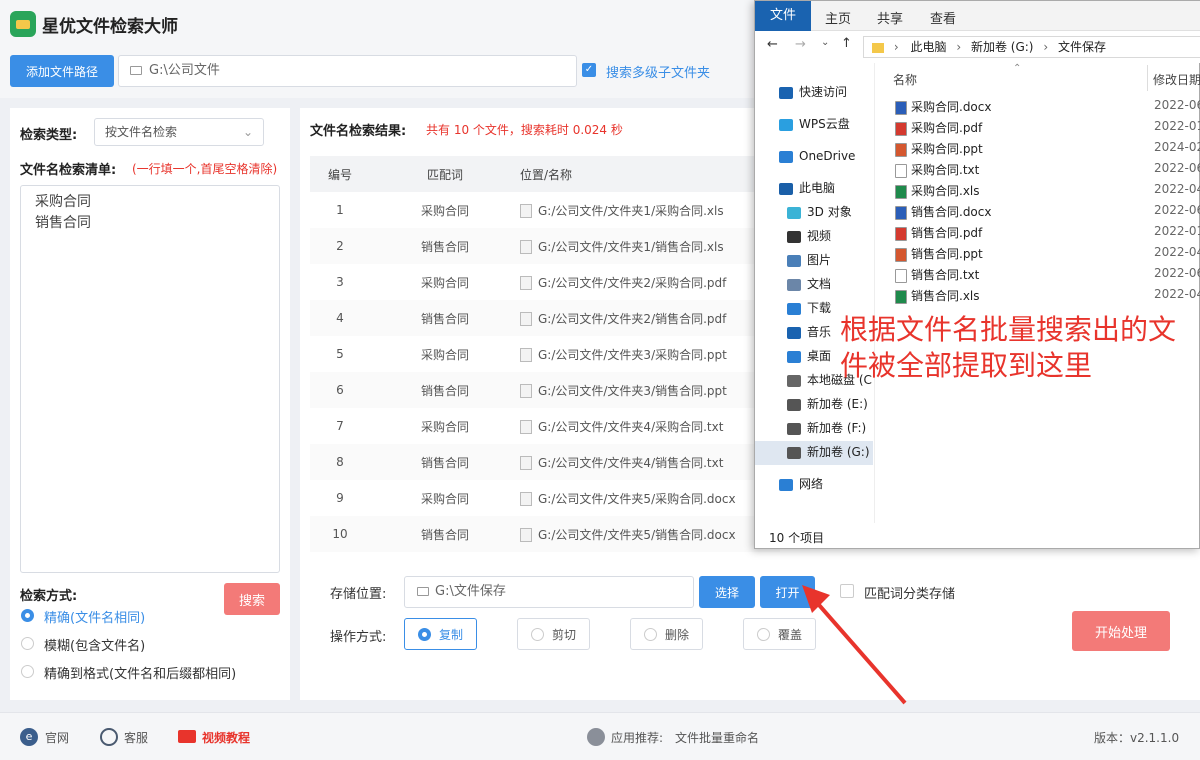  Describe the element at coordinates (526, 427) in the screenshot. I see `file-icon` at that location.